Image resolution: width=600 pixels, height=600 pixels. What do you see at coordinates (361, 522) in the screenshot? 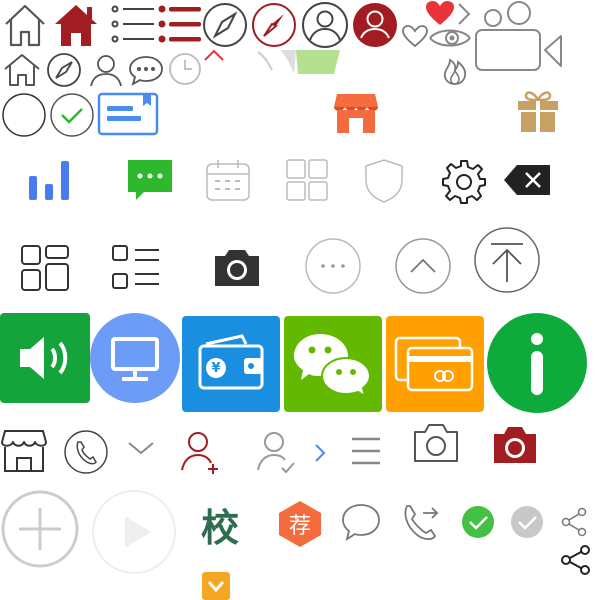
I see `comment-icon` at bounding box center [361, 522].